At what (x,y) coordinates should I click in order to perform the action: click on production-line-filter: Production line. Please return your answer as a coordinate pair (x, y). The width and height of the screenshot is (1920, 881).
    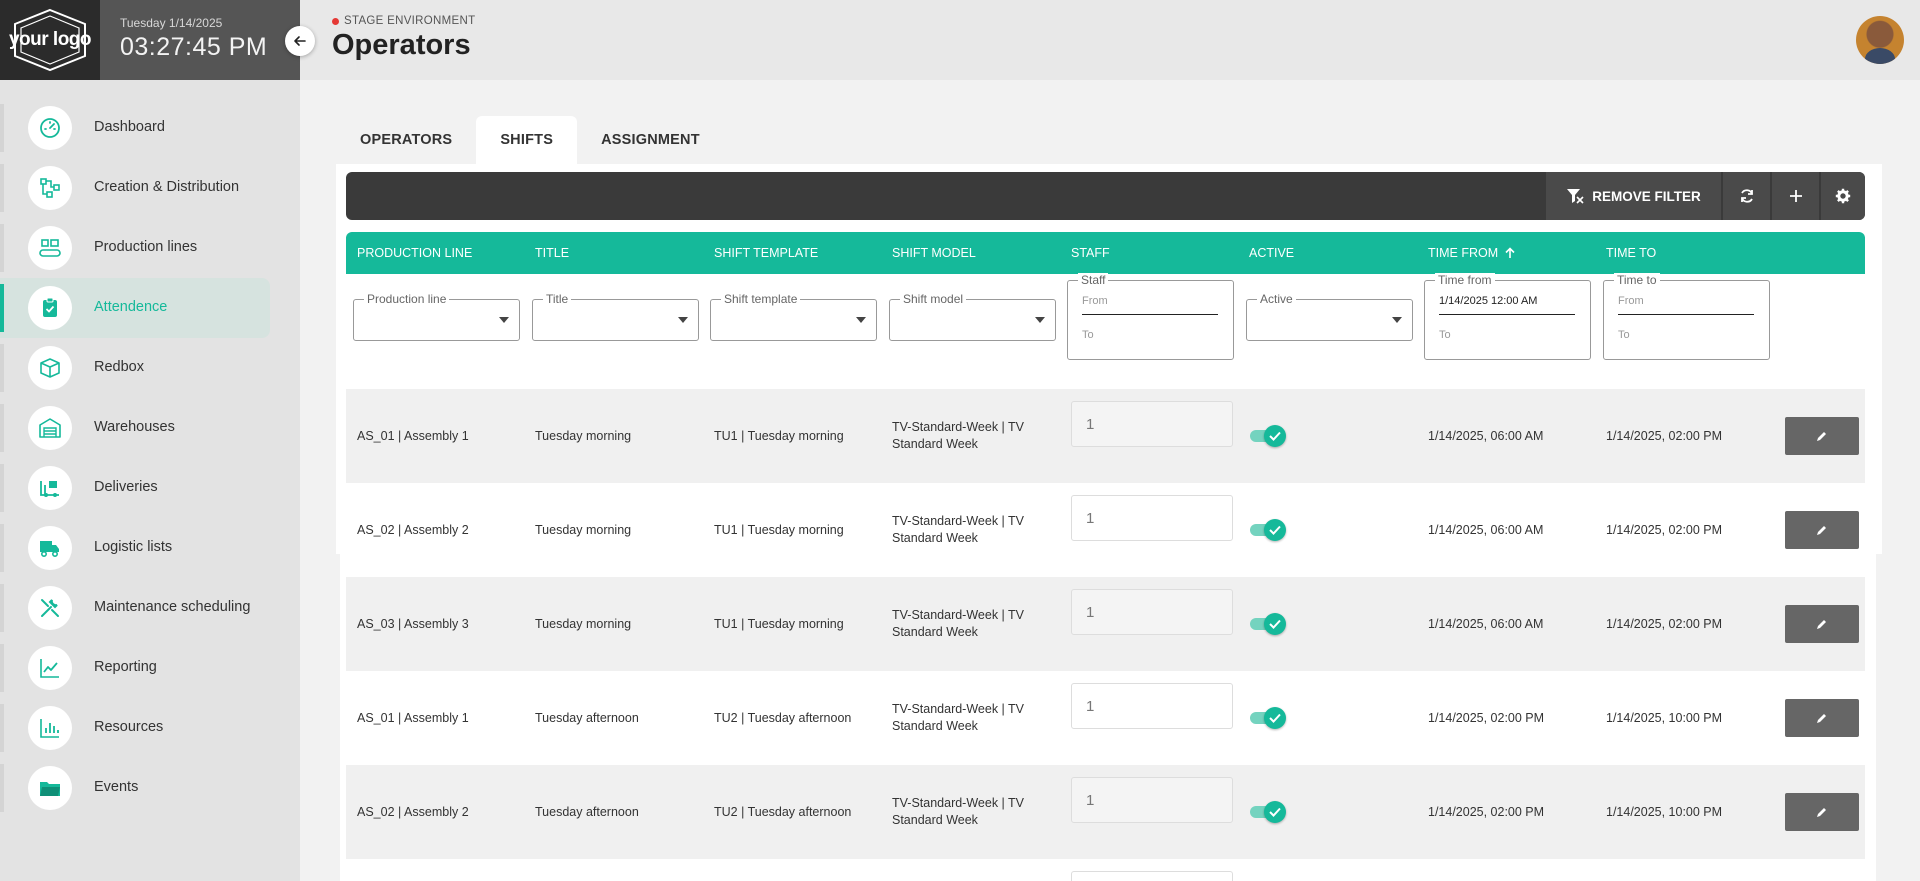
    Looking at the image, I should click on (436, 316).